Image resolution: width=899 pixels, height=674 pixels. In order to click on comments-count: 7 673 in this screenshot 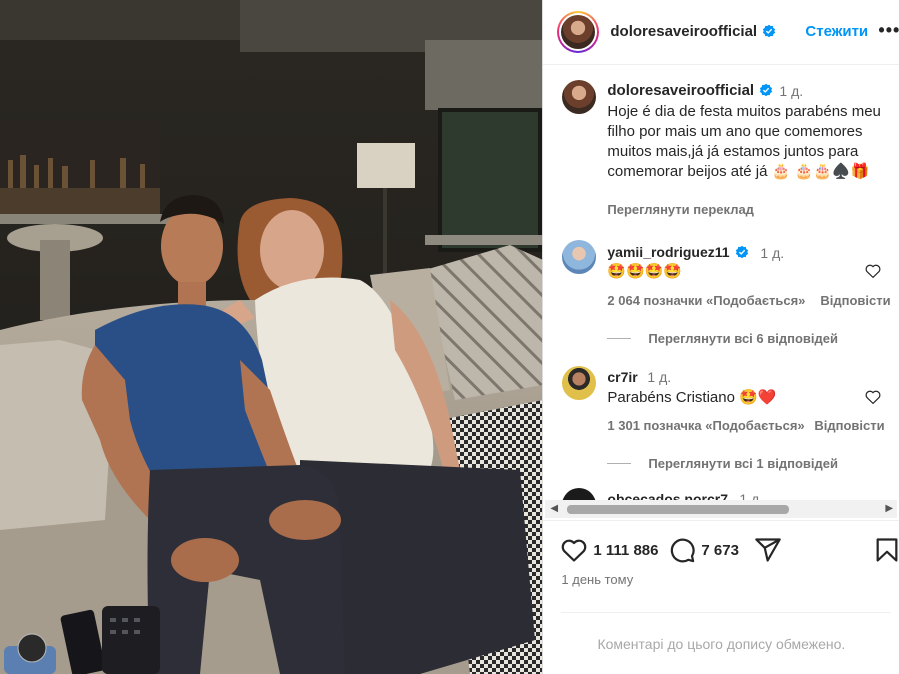, I will do `click(720, 550)`.